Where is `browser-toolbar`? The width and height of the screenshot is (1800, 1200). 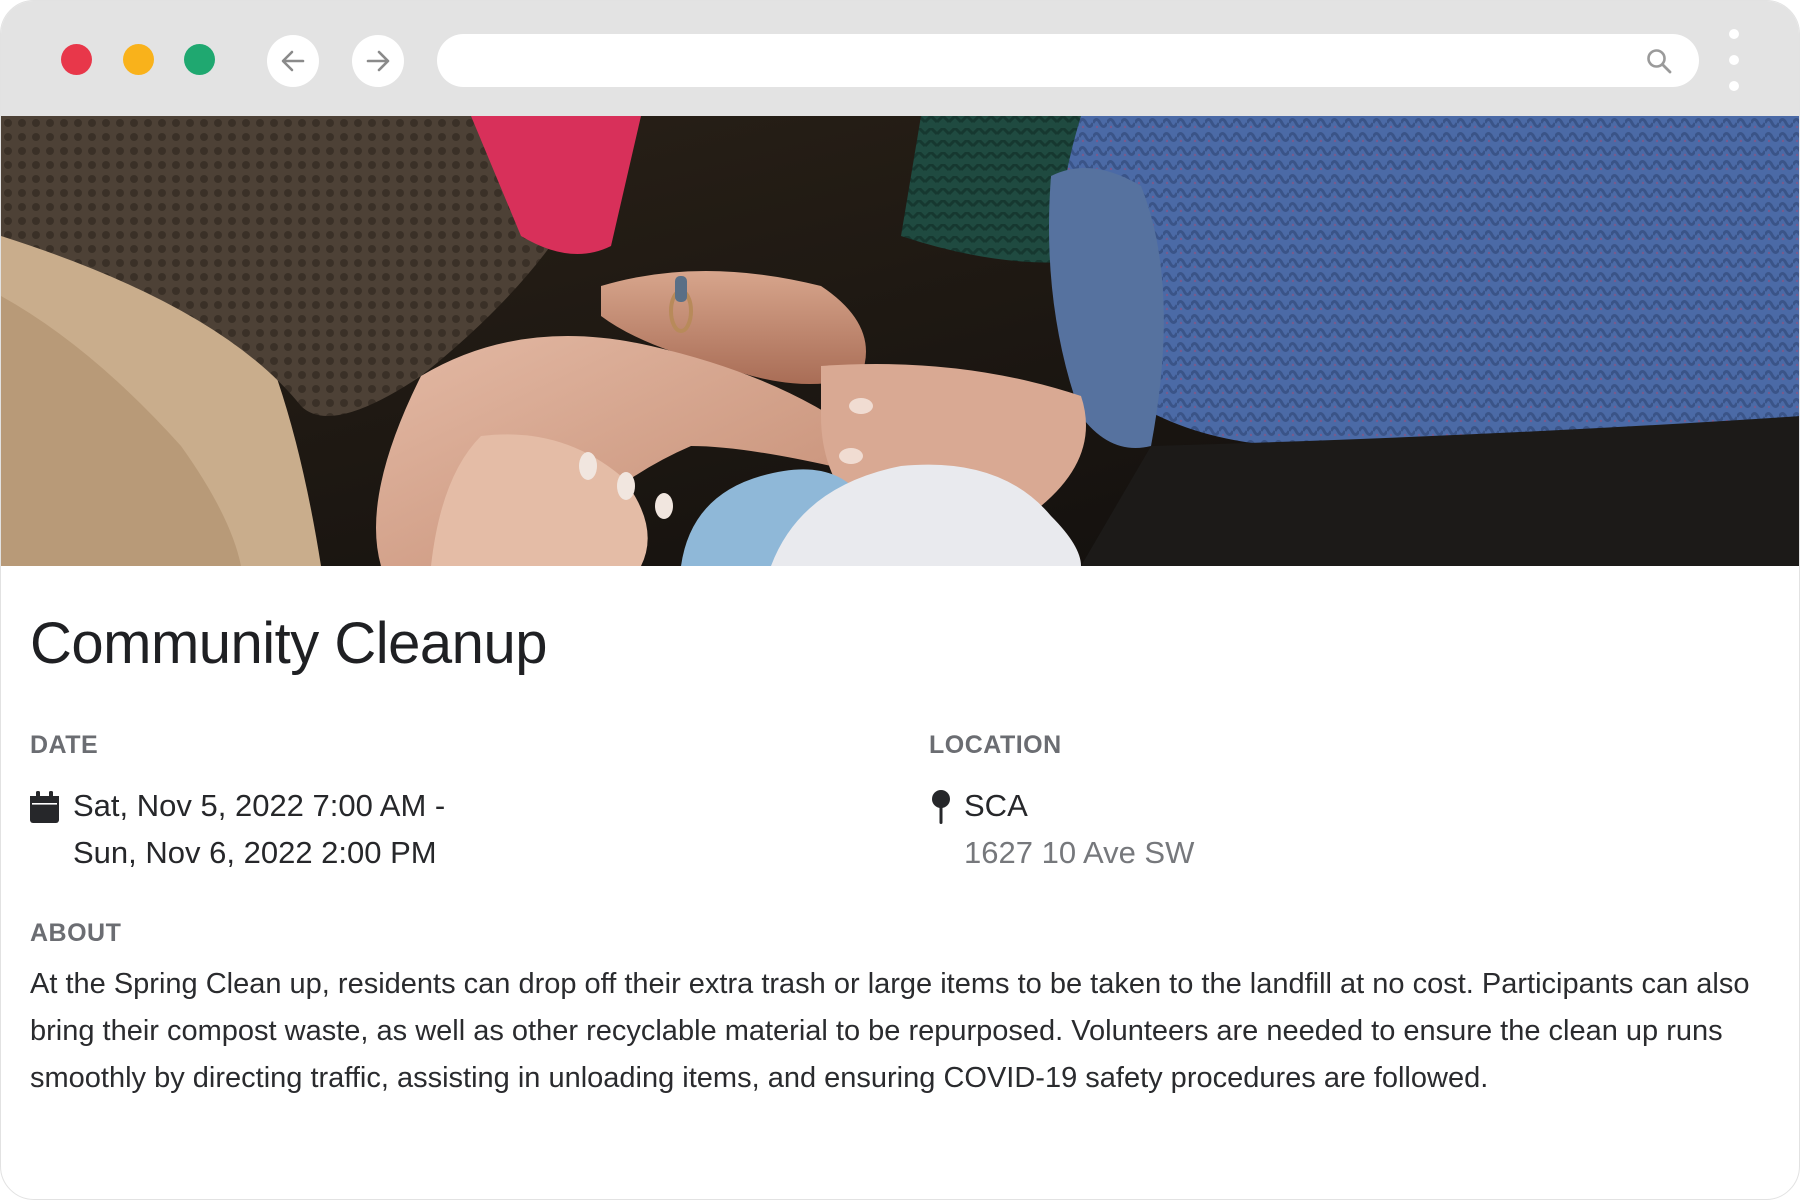
browser-toolbar is located at coordinates (900, 58).